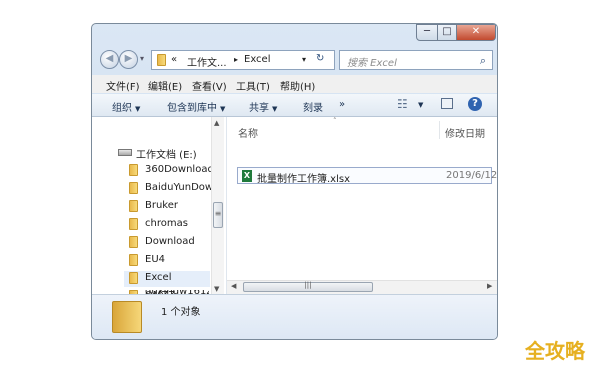 The image size is (591, 365). I want to click on back-button: ◀, so click(109, 59).